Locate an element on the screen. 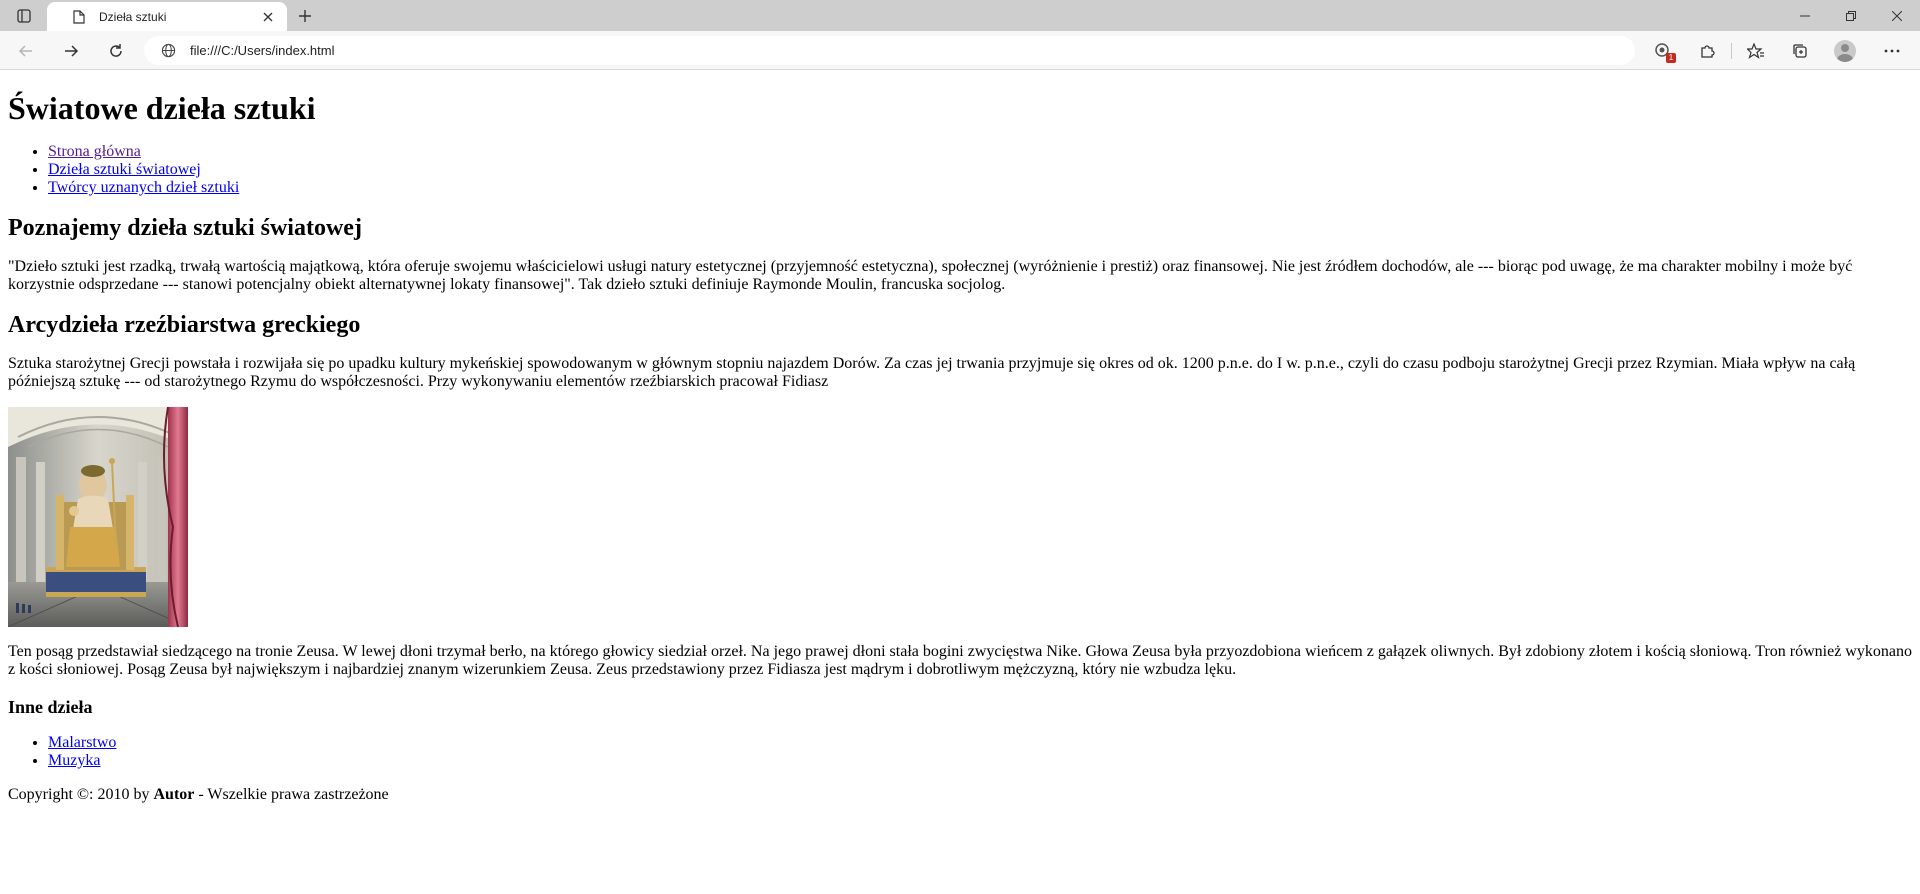 Image resolution: width=1920 pixels, height=894 pixels. tab-strip: Dzieła sztuki is located at coordinates (960, 15).